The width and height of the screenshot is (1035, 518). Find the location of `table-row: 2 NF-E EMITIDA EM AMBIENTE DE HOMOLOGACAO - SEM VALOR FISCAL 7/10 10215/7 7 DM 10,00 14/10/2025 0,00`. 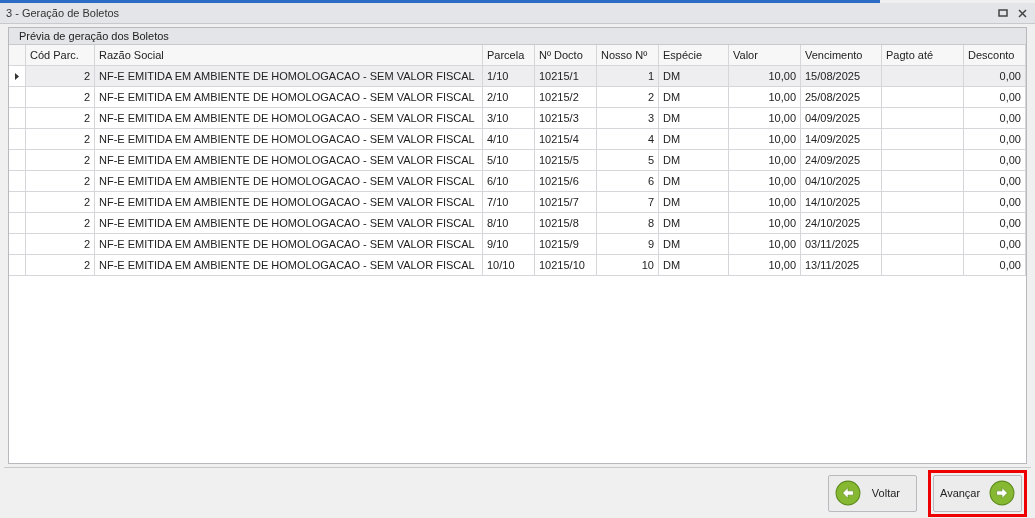

table-row: 2 NF-E EMITIDA EM AMBIENTE DE HOMOLOGACAO - SEM VALOR FISCAL 7/10 10215/7 7 DM 10,00 14/10/2025 0,00 is located at coordinates (517, 202).